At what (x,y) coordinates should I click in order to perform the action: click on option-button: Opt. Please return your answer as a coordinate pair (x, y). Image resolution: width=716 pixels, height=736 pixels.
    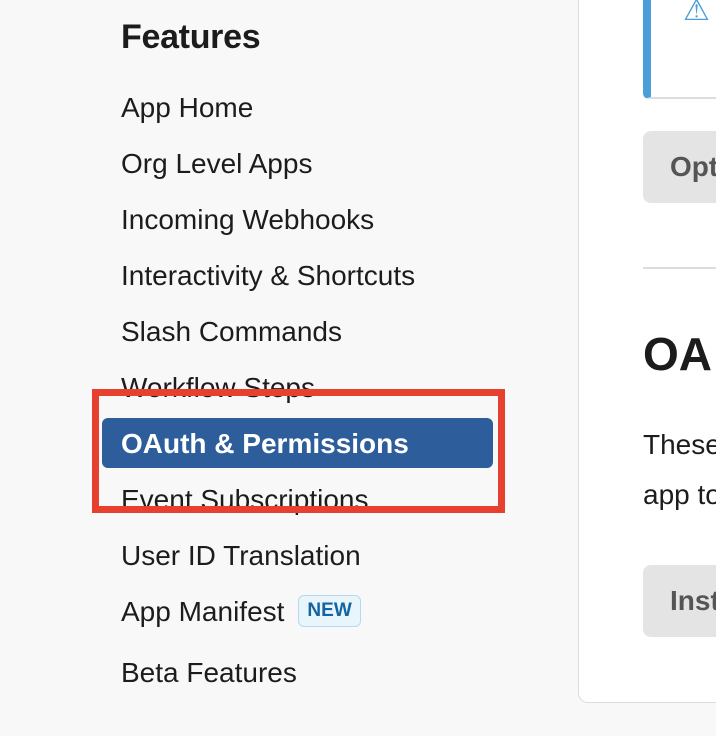
    Looking at the image, I should click on (679, 167).